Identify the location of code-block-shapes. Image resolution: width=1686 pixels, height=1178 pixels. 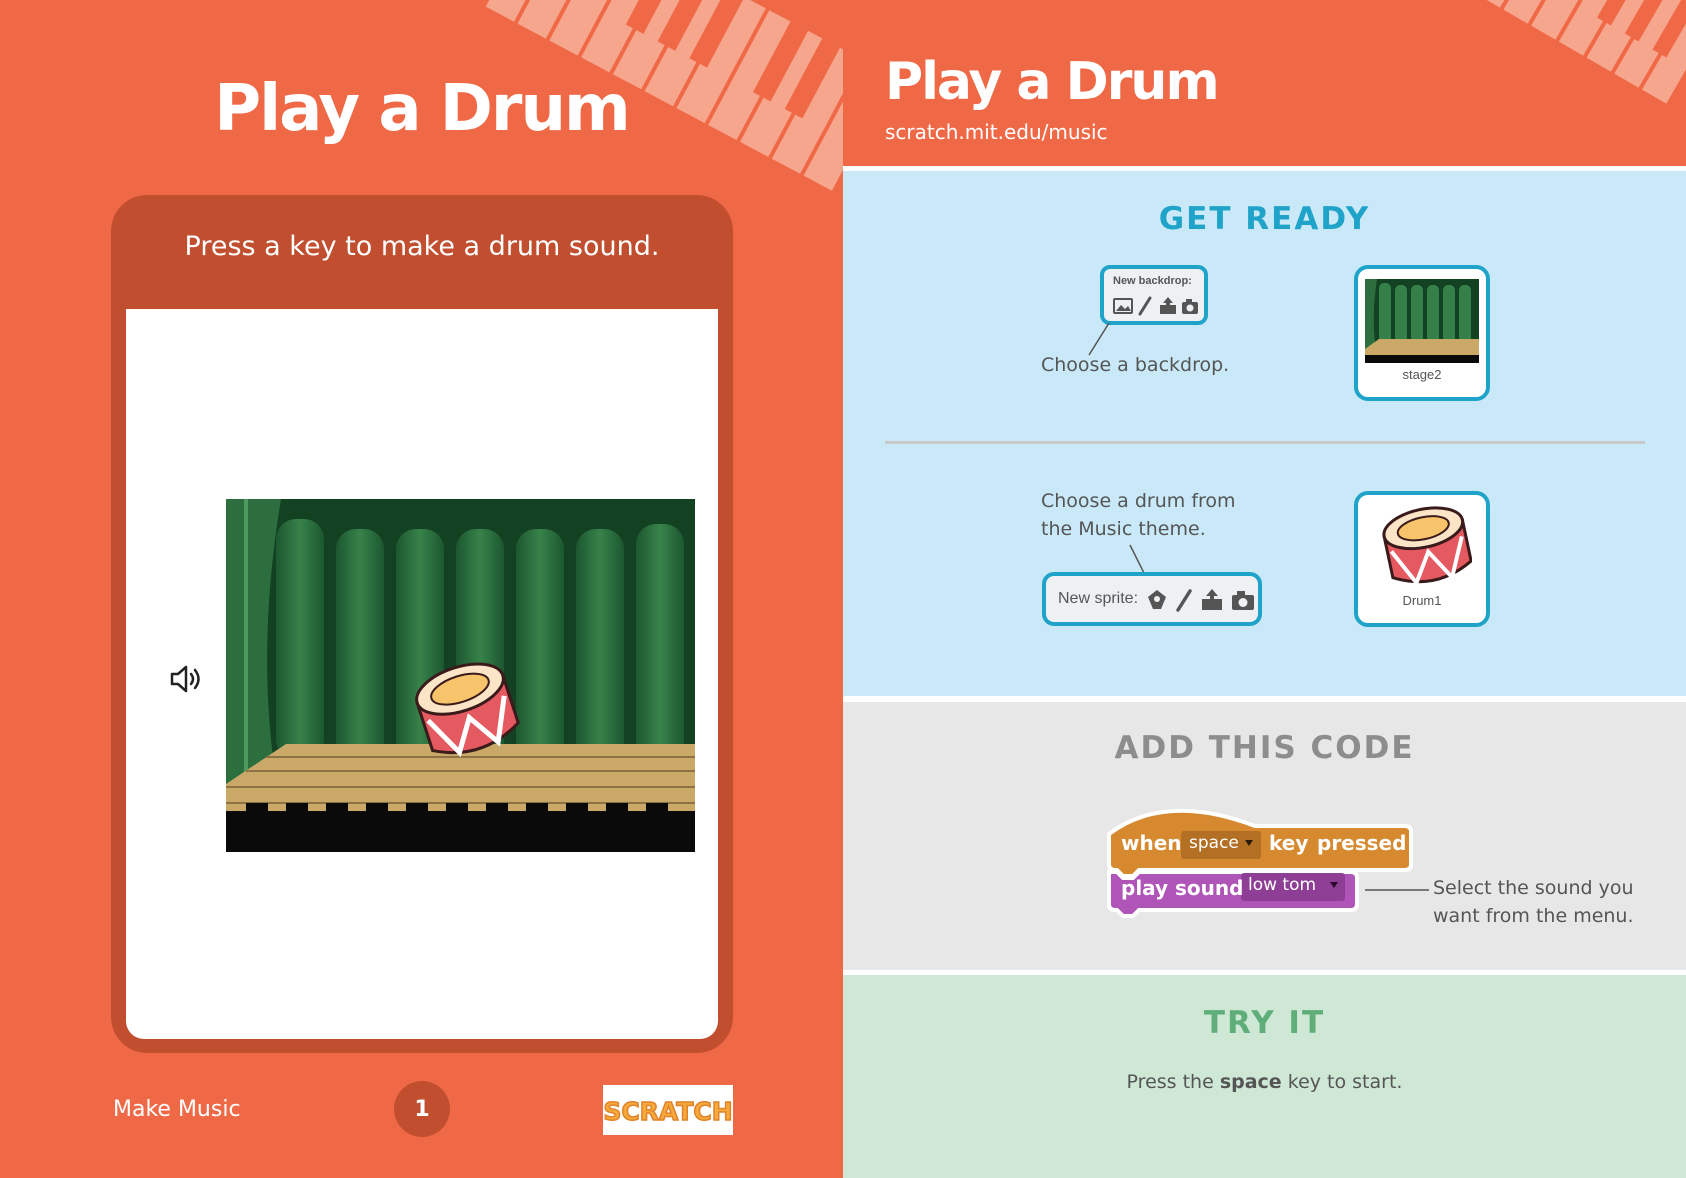
(1260, 863).